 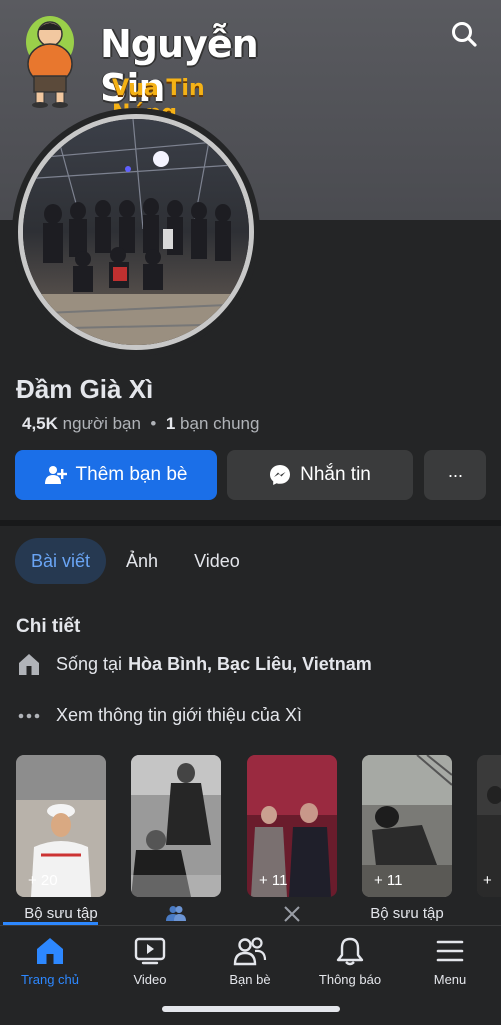 I want to click on more-dots-icon, so click(x=29, y=716).